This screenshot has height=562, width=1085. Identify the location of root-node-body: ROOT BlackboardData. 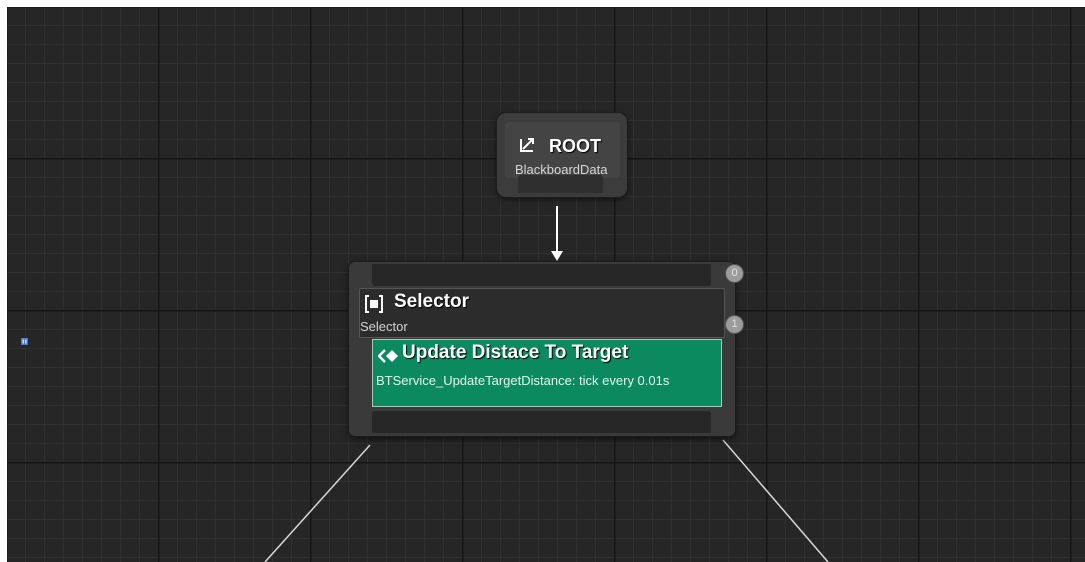
(562, 150).